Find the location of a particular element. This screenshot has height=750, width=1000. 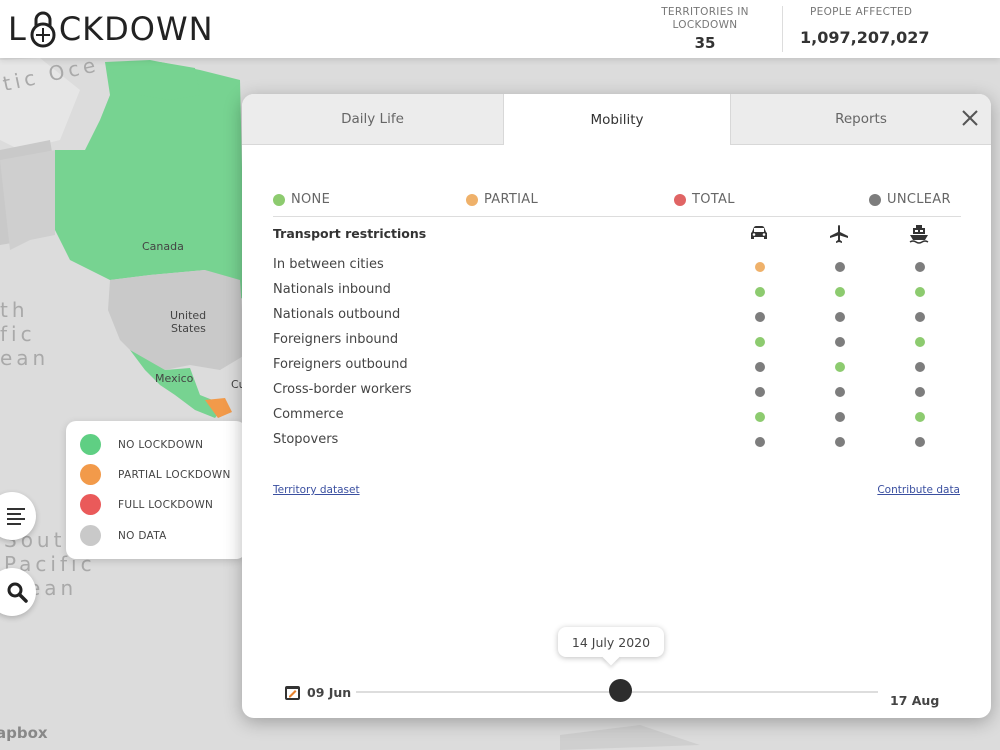

restriction-row-label: Foreigners outbound is located at coordinates (340, 364).